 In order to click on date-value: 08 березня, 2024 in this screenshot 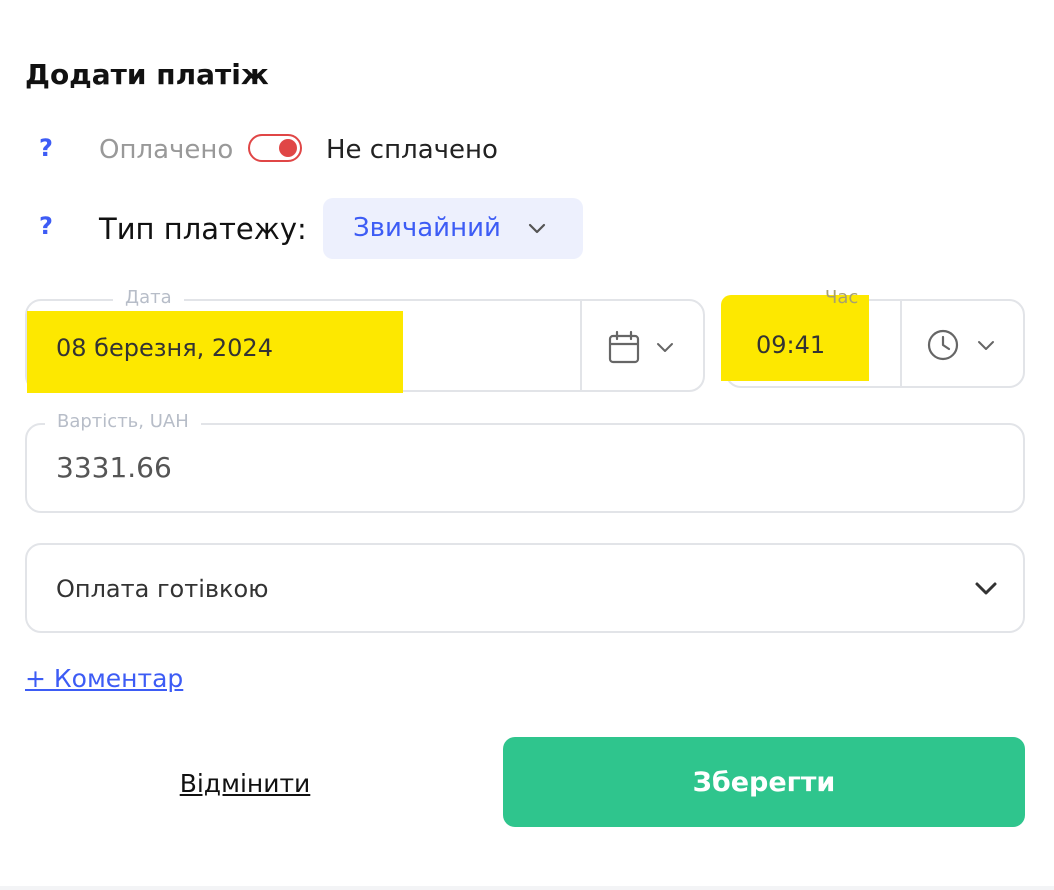, I will do `click(164, 348)`.